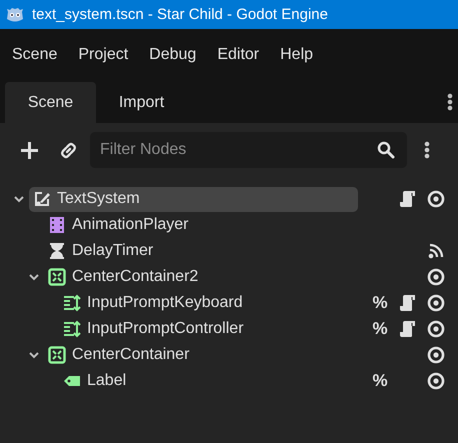 The image size is (458, 443). Describe the element at coordinates (208, 381) in the screenshot. I see `tree-row: Label` at that location.